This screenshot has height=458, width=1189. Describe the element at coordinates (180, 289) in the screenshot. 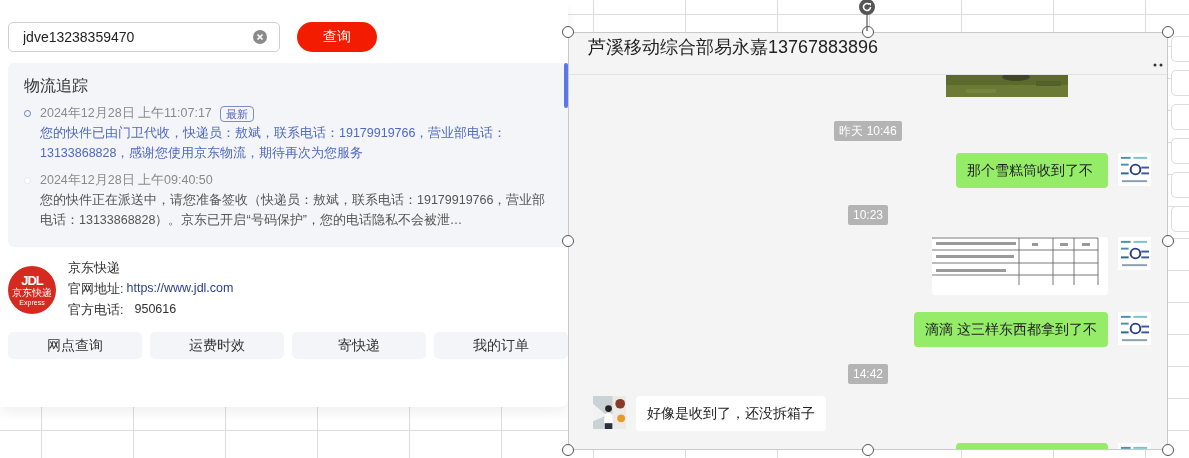

I see `website-link: https://www.jdl.com` at that location.